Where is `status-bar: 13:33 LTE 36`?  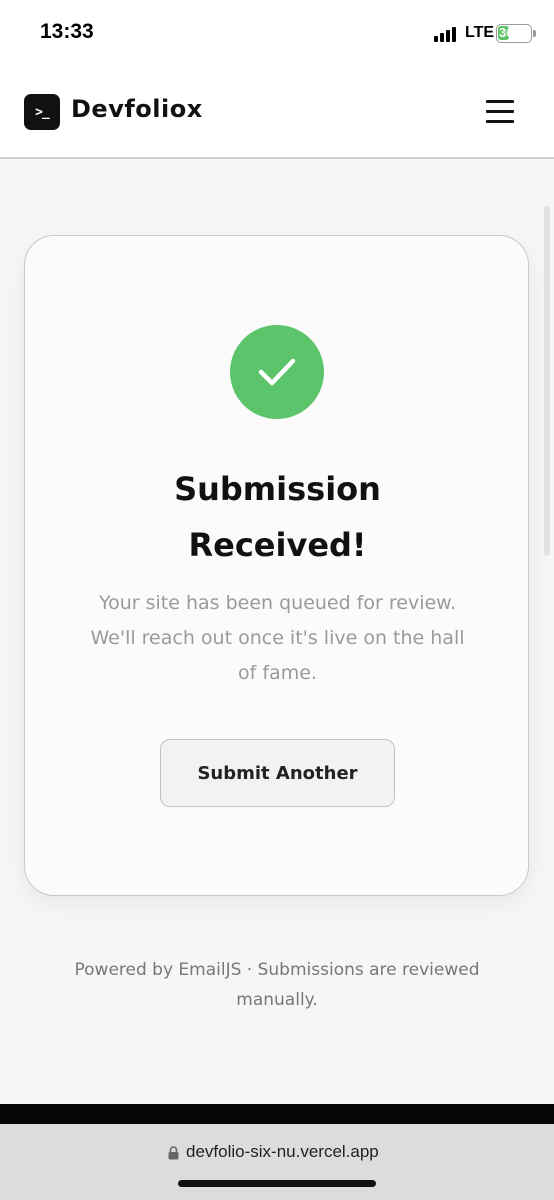
status-bar: 13:33 LTE 36 is located at coordinates (277, 34).